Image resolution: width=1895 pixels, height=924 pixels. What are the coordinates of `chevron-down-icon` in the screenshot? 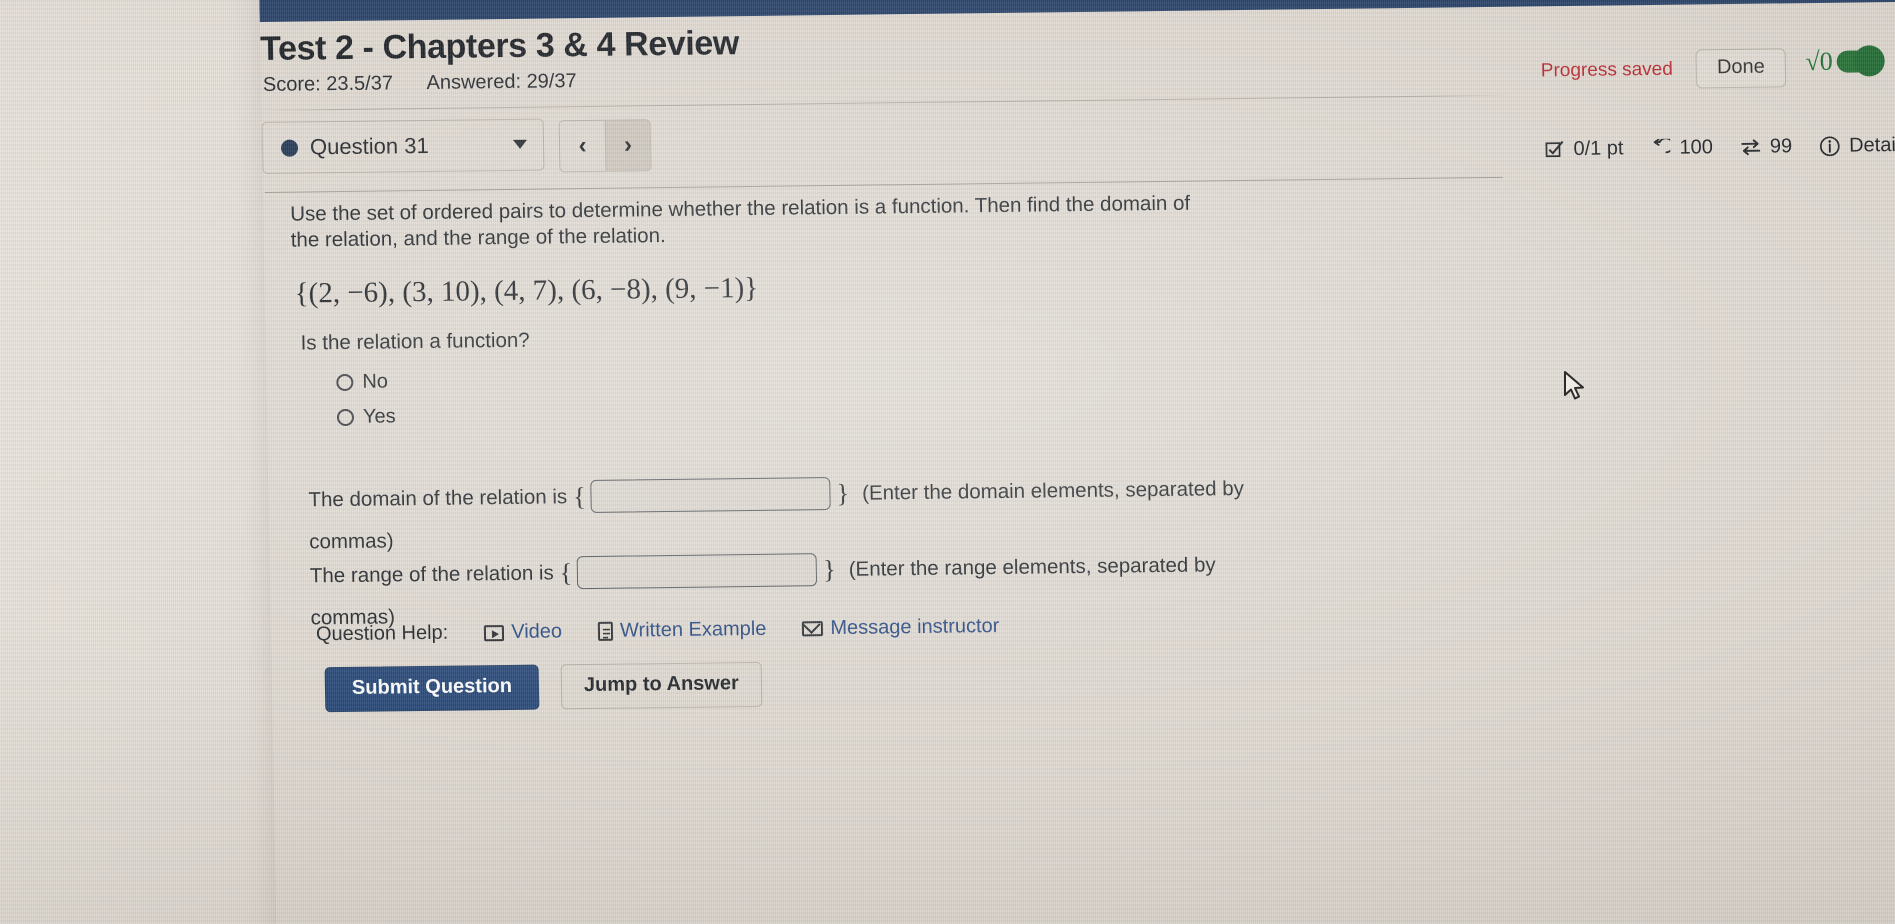 It's located at (520, 144).